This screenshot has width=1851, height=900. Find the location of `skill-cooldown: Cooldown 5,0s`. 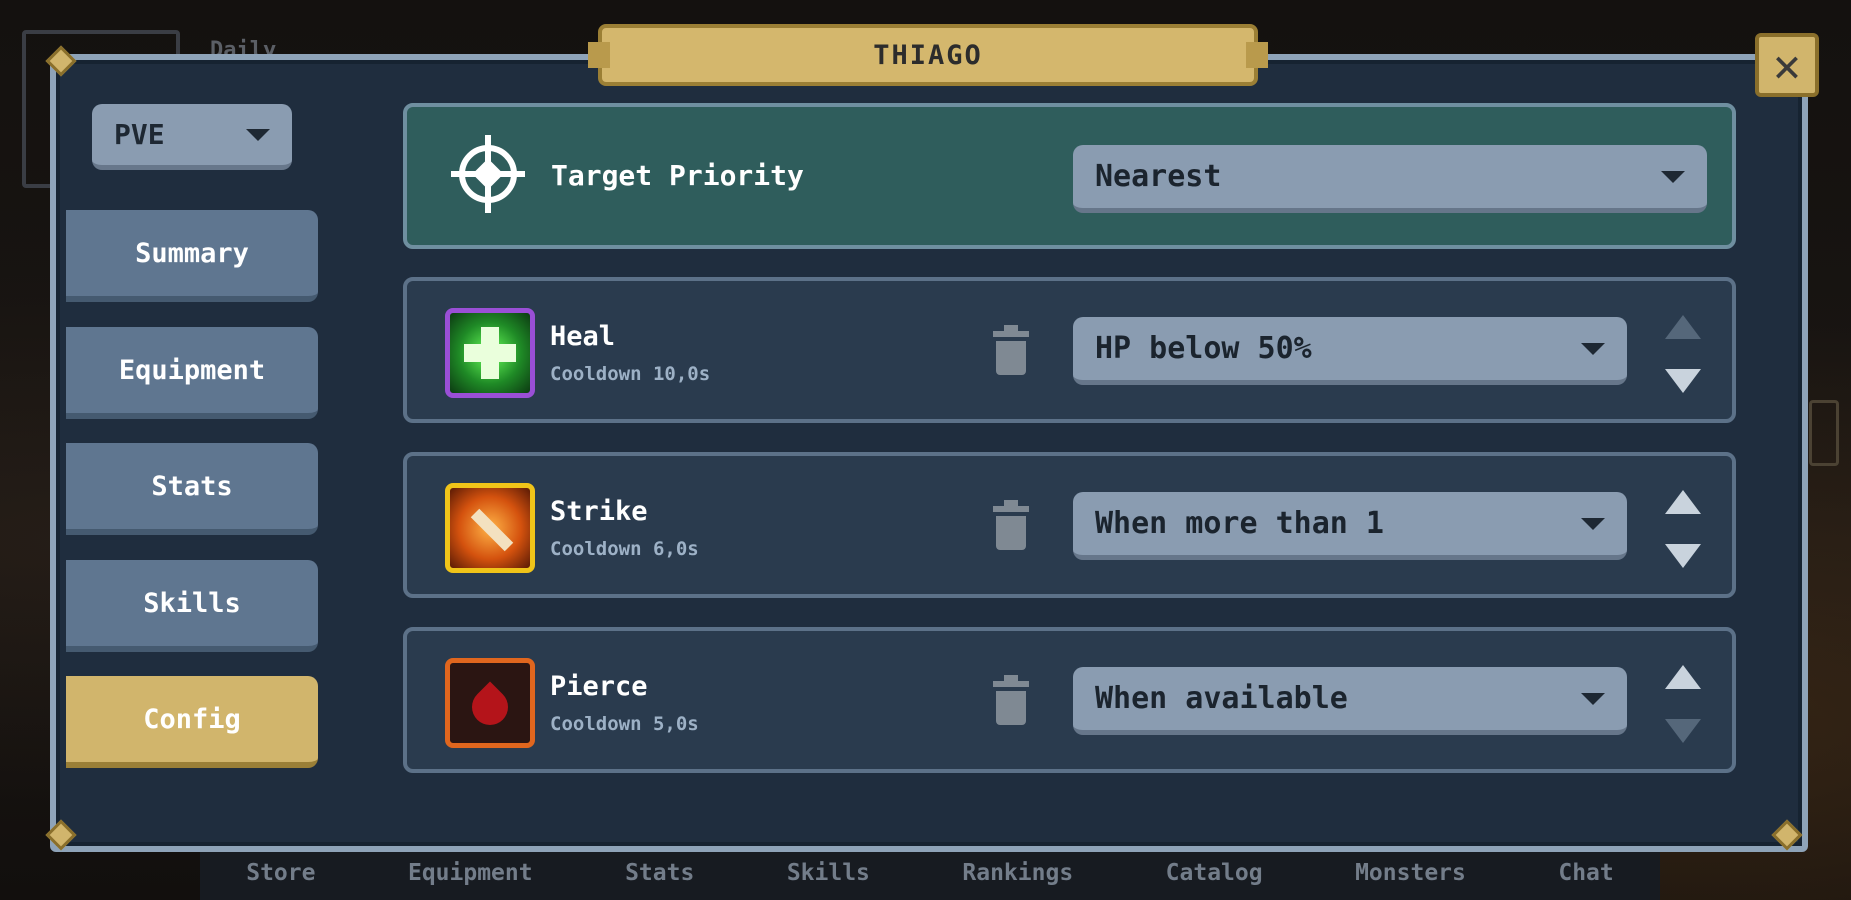

skill-cooldown: Cooldown 5,0s is located at coordinates (624, 724).